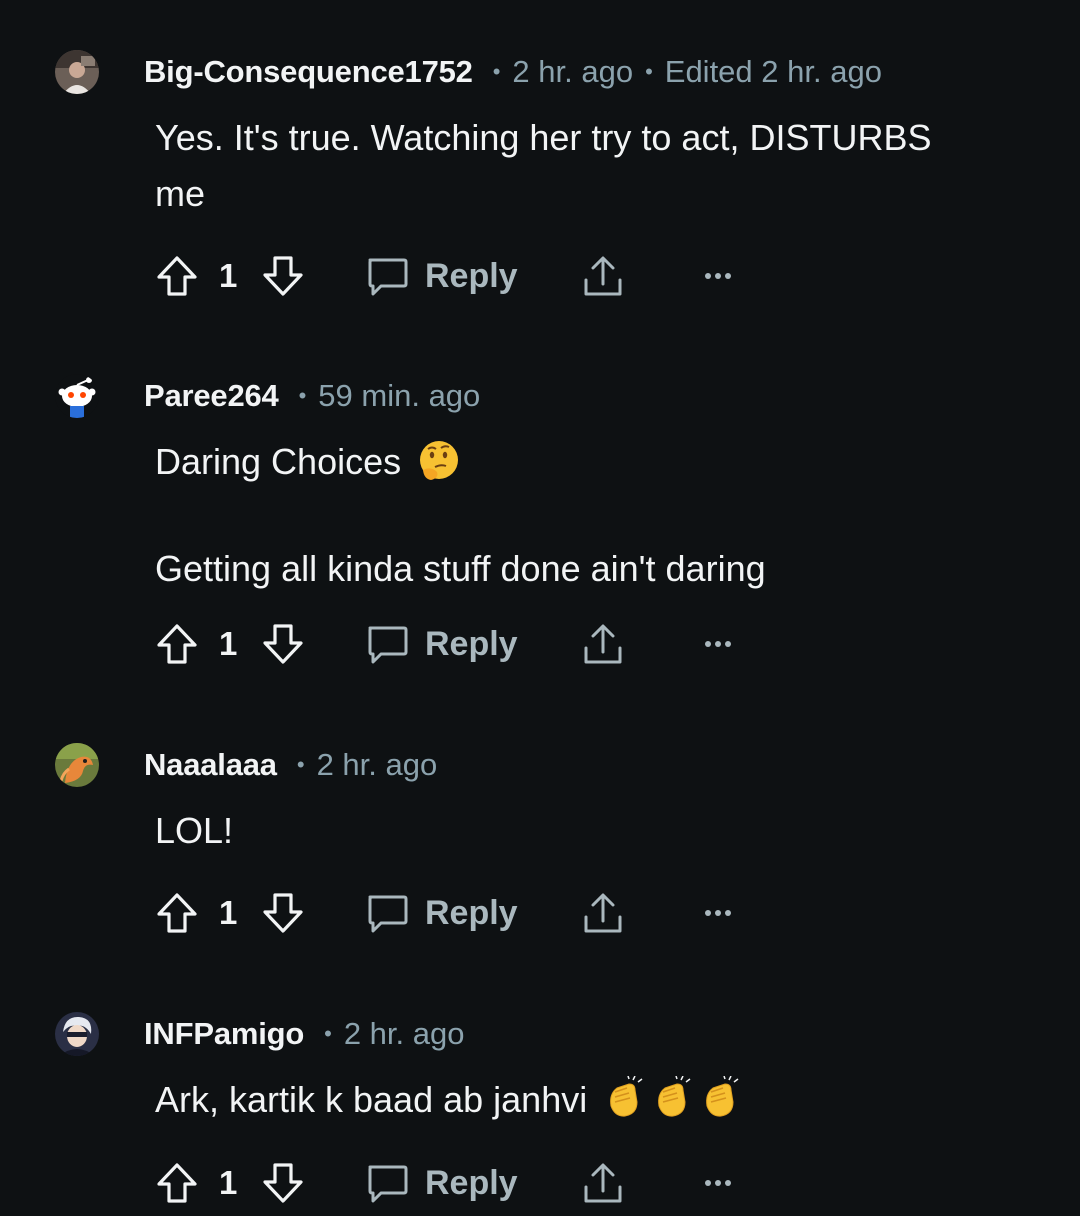 The image size is (1080, 1216). I want to click on username: Naaalaaa, so click(210, 765).